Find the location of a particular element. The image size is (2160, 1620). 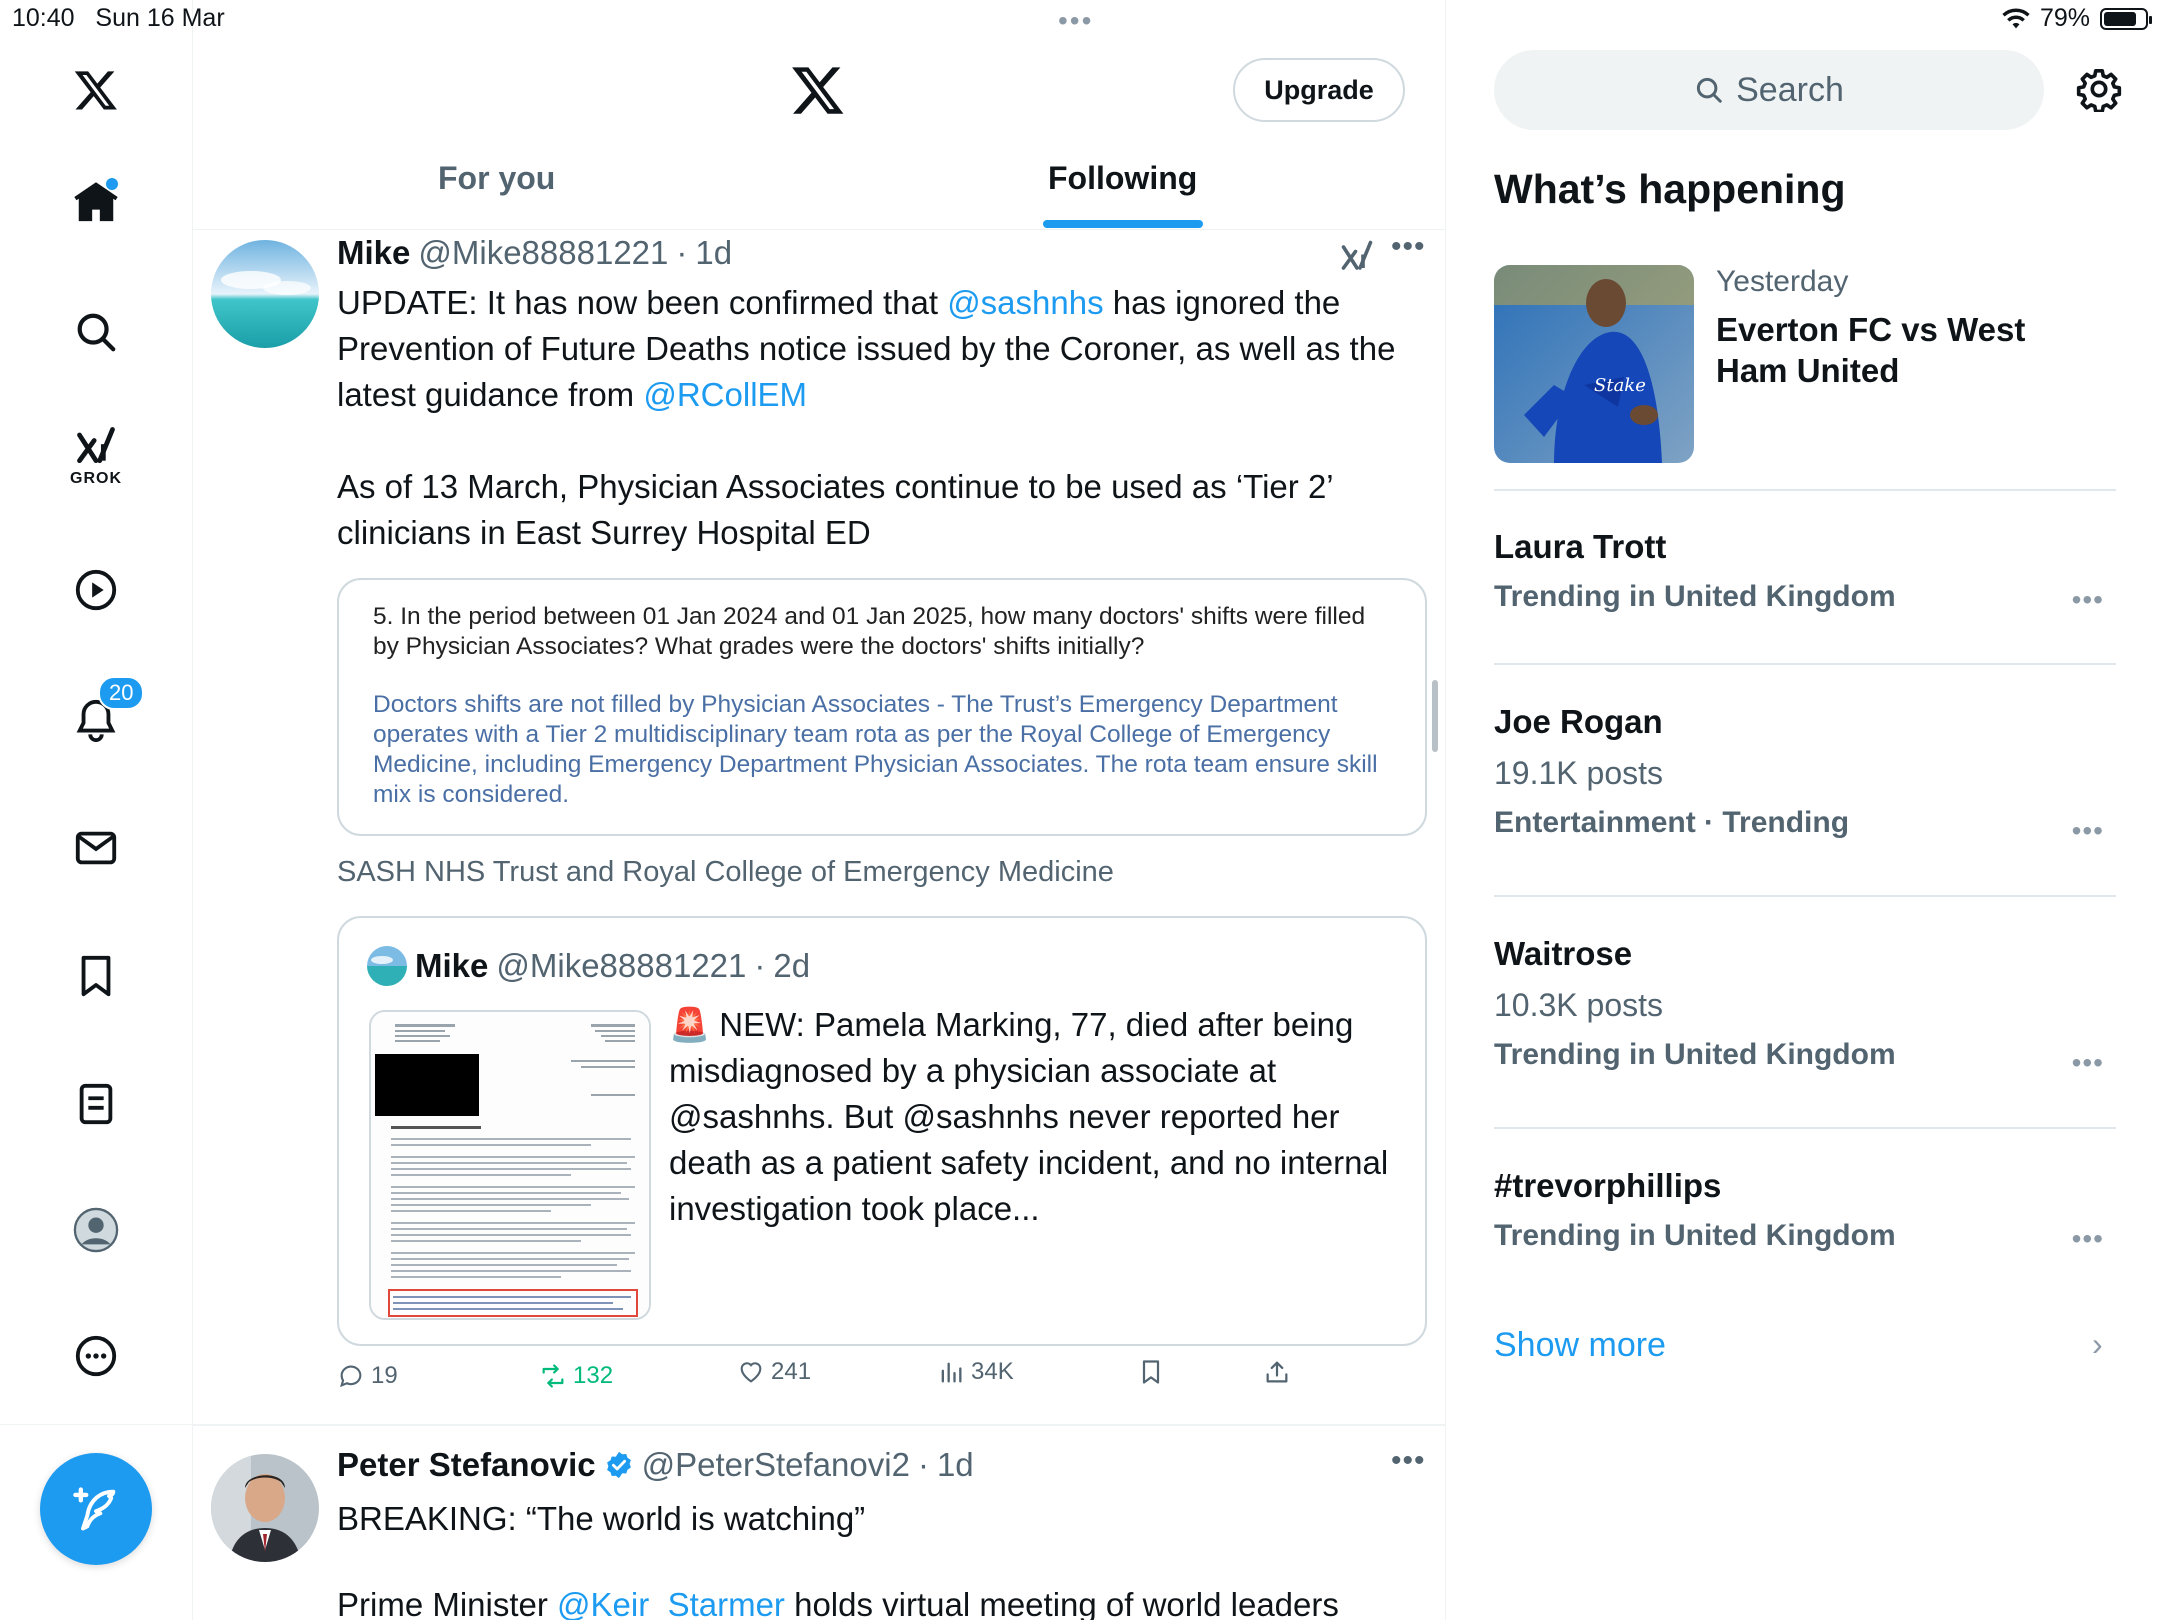

home-unread-dot is located at coordinates (112, 184).